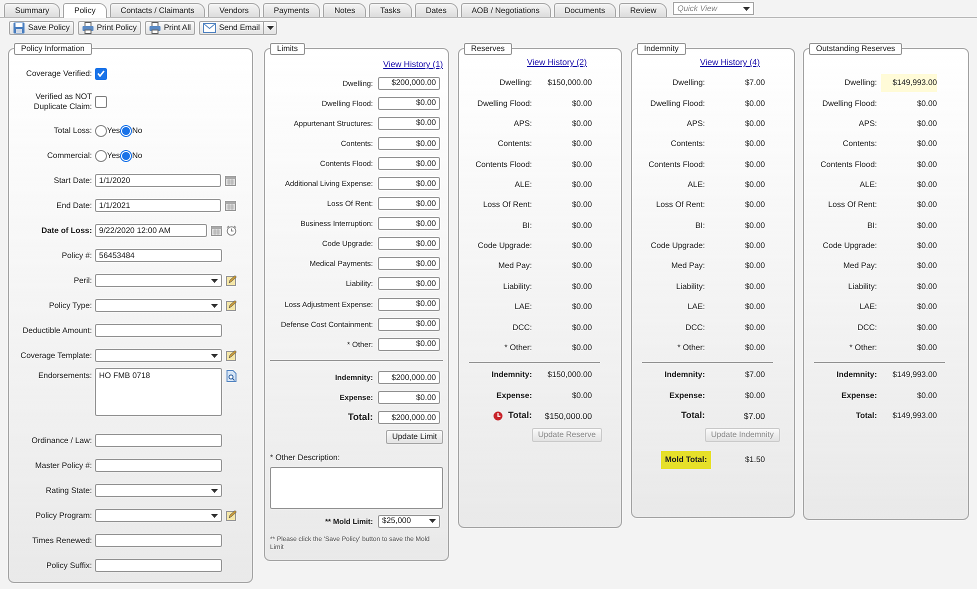 The width and height of the screenshot is (977, 589). I want to click on envelope-icon, so click(209, 28).